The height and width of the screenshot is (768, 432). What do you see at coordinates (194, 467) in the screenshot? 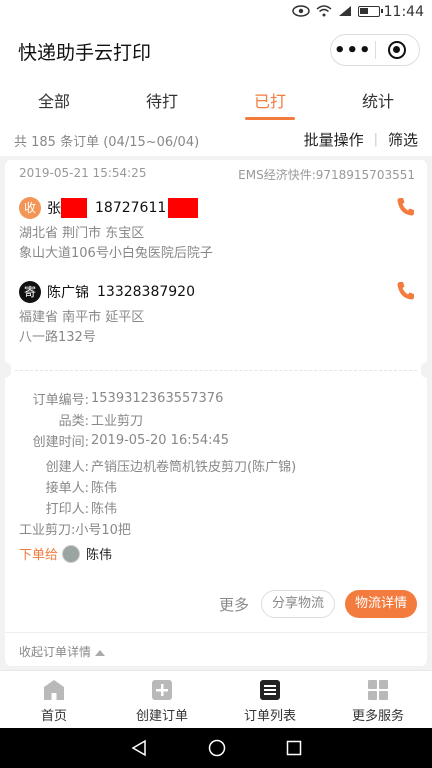
I see `order-creator: 产销压边机卷筒机铁皮剪刀(陈广锦)` at bounding box center [194, 467].